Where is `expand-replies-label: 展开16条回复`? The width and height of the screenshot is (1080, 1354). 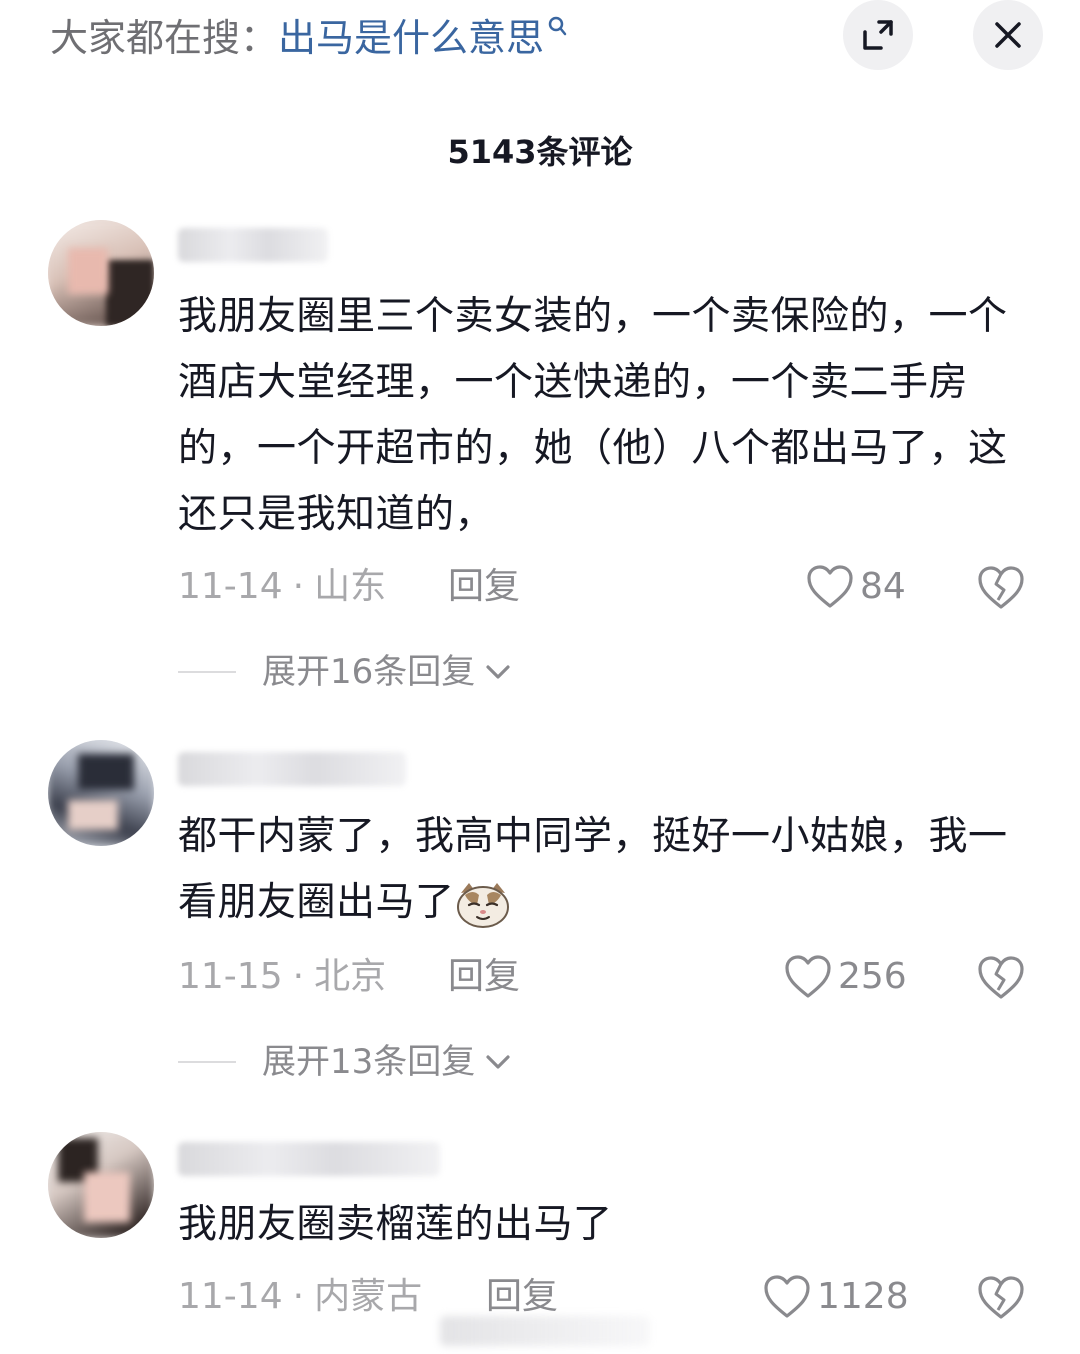 expand-replies-label: 展开16条回复 is located at coordinates (369, 672).